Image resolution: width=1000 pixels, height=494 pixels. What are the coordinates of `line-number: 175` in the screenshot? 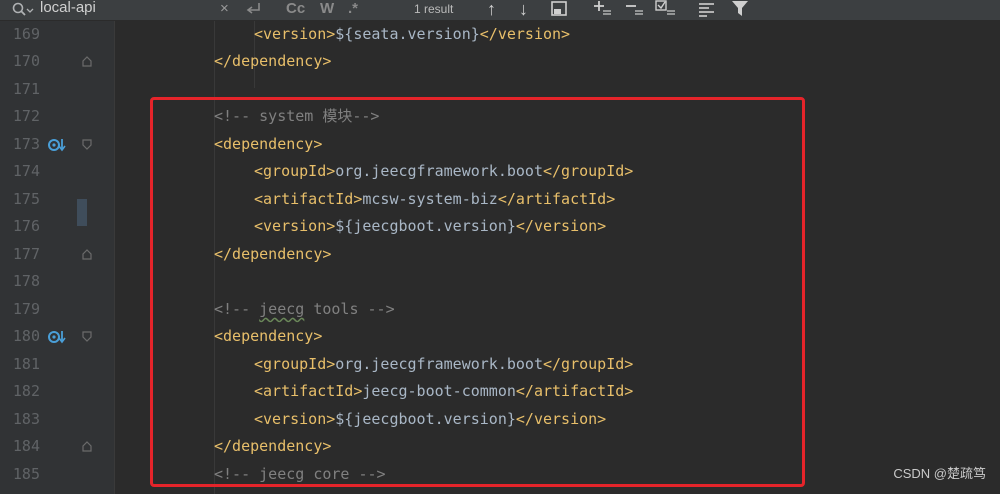 It's located at (20, 200).